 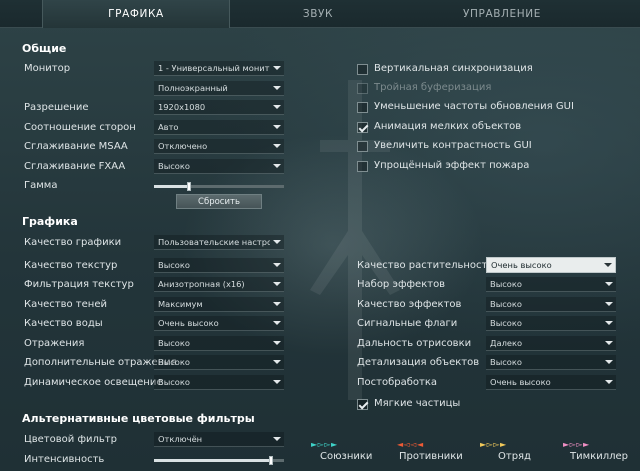 What do you see at coordinates (193, 88) in the screenshot?
I see `display-mode-value: Полноэкранный` at bounding box center [193, 88].